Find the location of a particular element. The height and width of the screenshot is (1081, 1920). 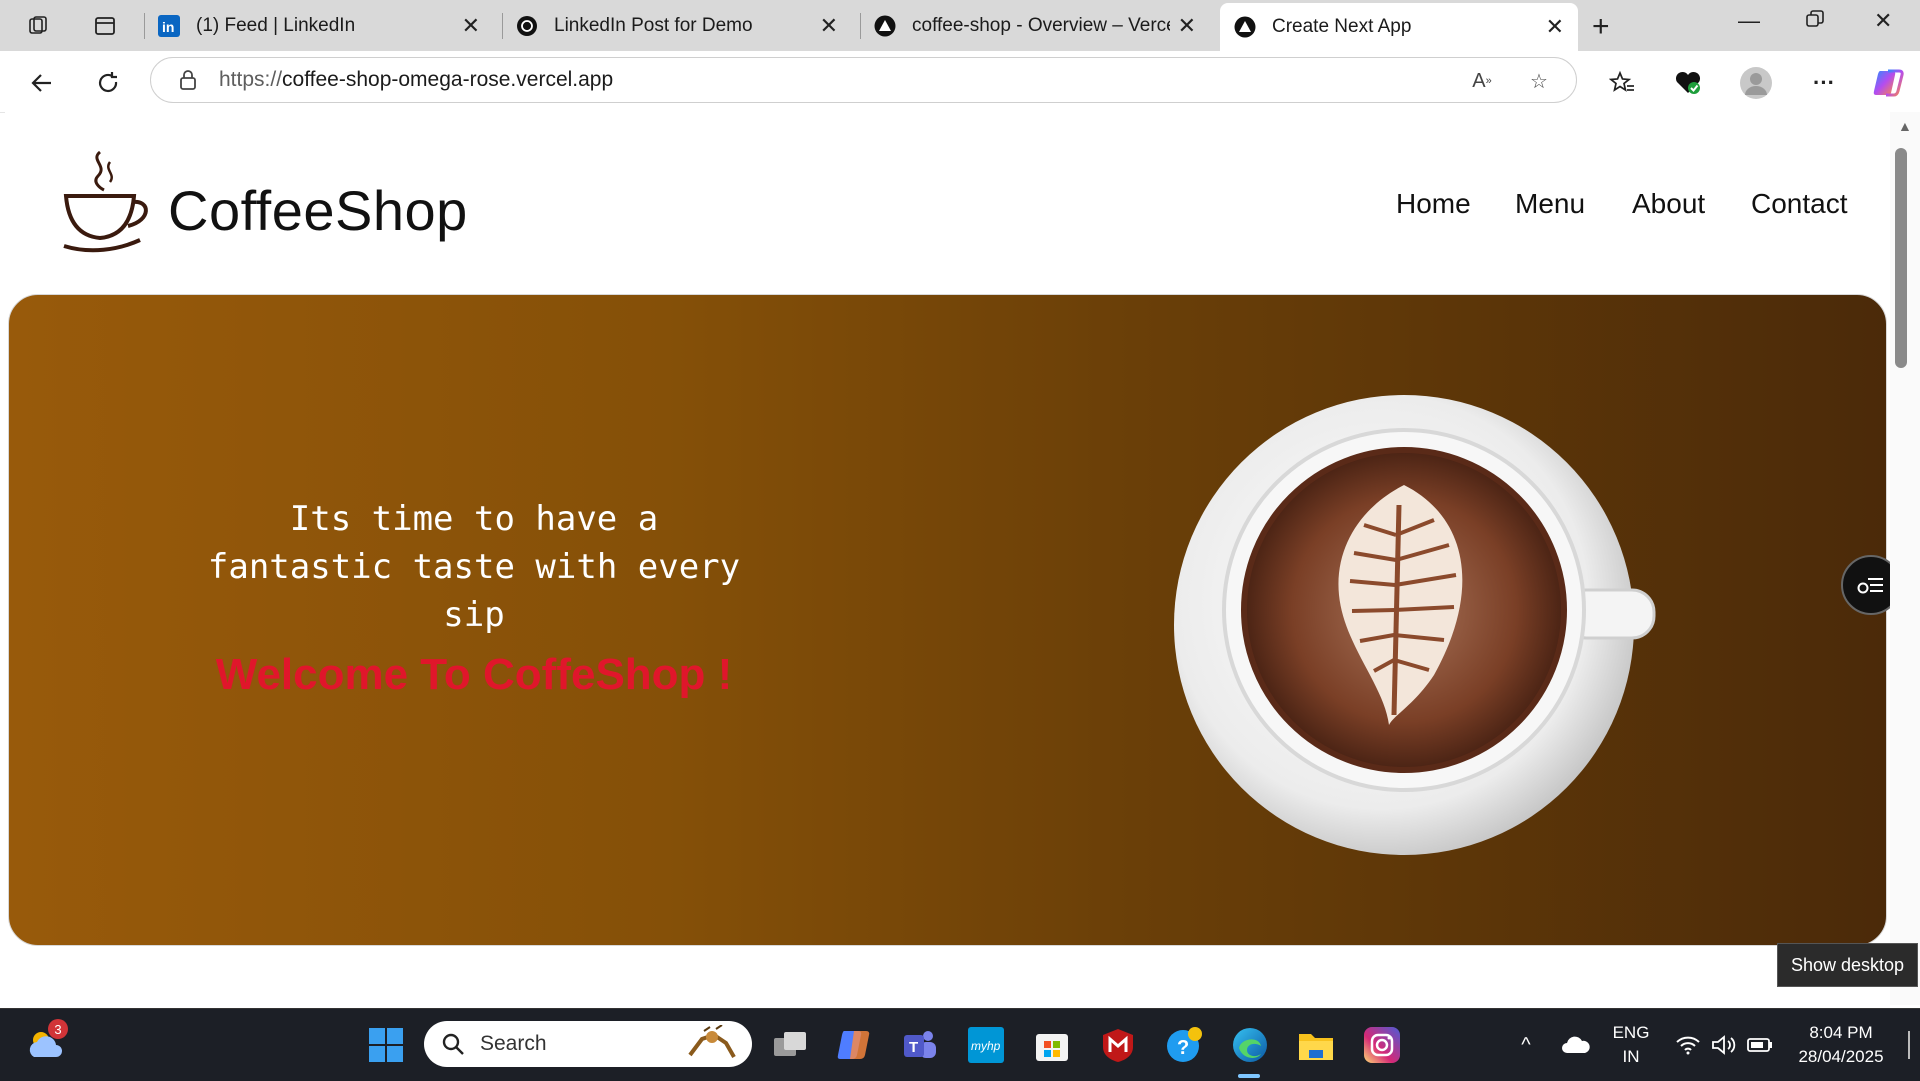

task-view-icon is located at coordinates (790, 1045).